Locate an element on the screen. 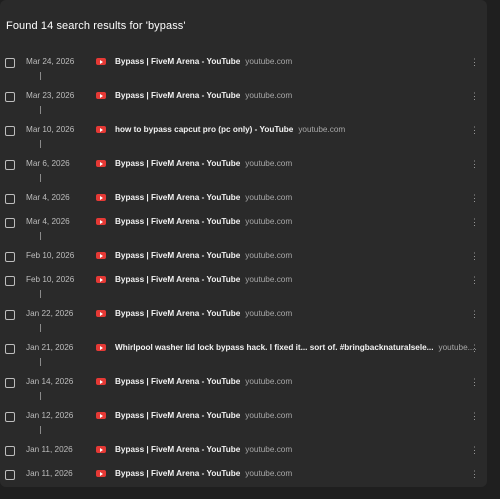 This screenshot has width=500, height=499. result-date: Jan 12, 2026 is located at coordinates (50, 415).